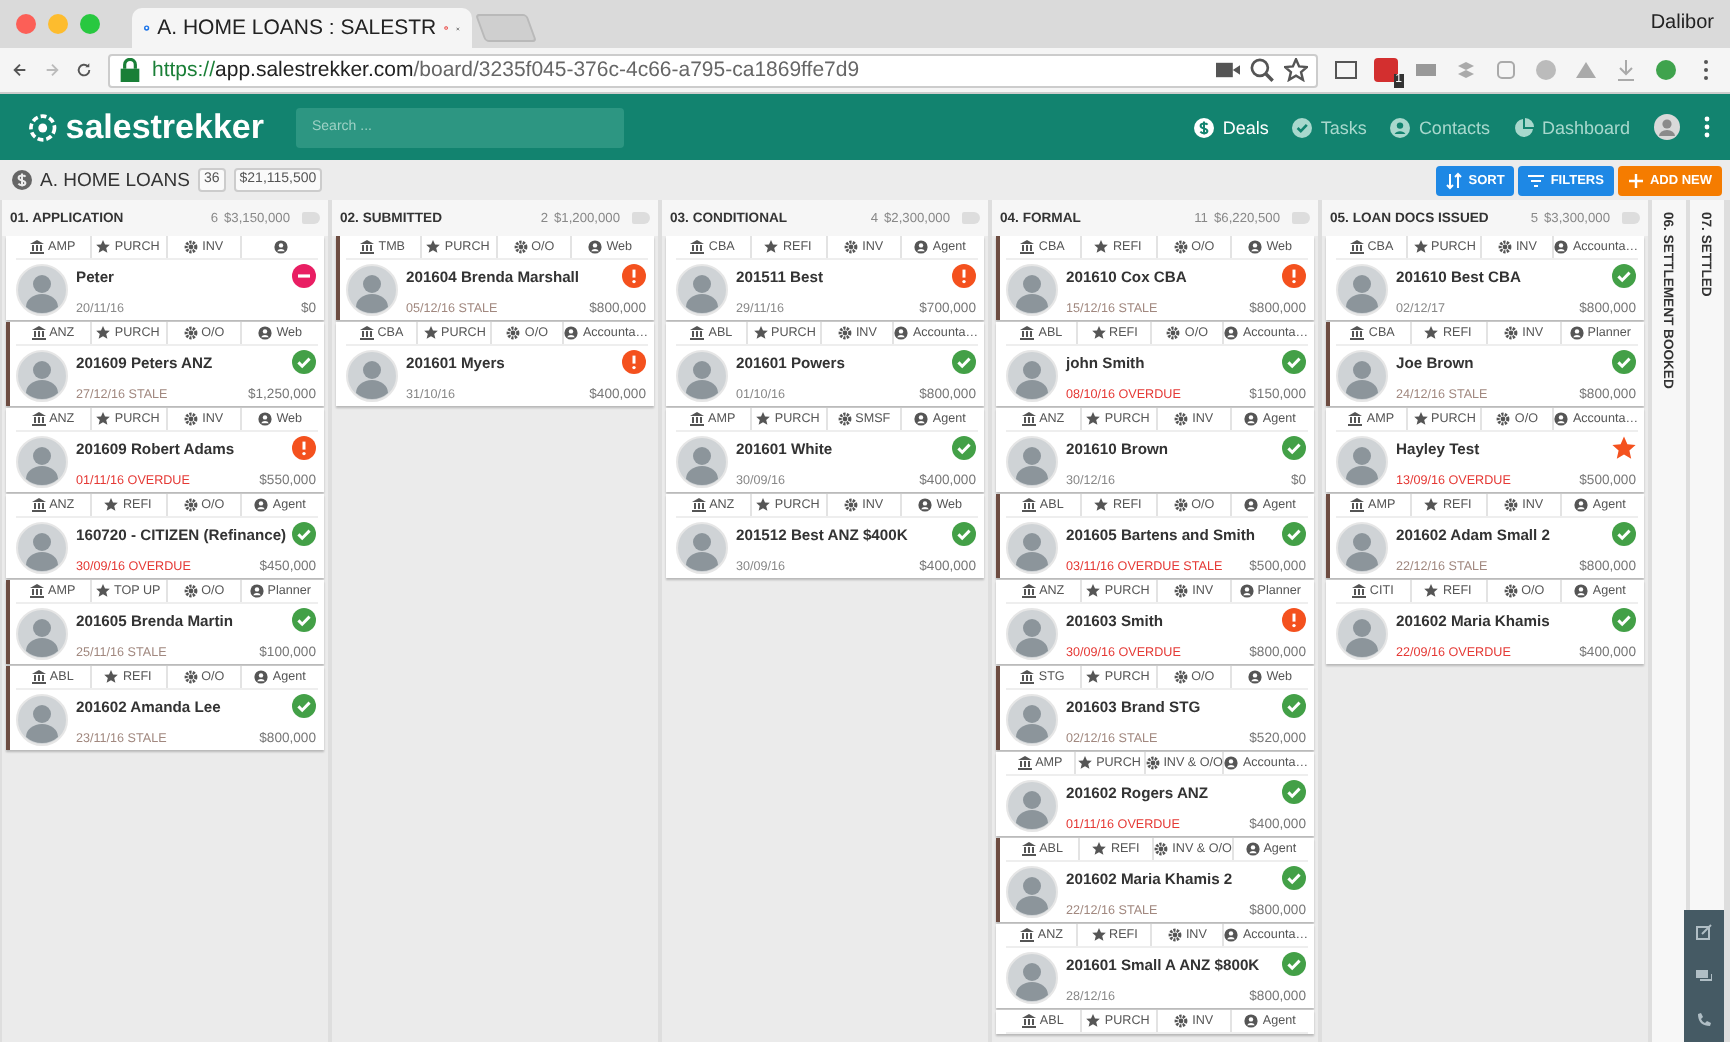 The image size is (1730, 1042). Describe the element at coordinates (52, 70) in the screenshot. I see `forward-icon` at that location.